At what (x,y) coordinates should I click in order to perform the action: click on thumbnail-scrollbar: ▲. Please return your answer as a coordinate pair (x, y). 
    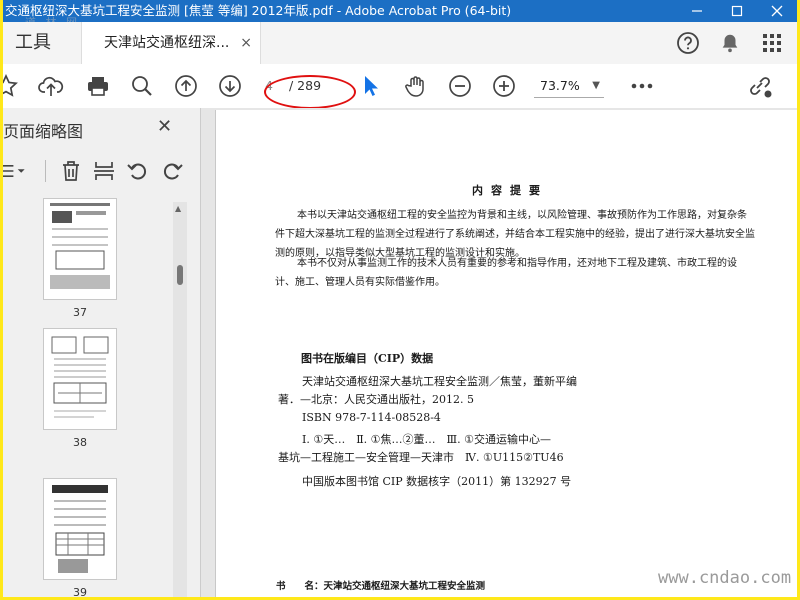
    Looking at the image, I should click on (180, 399).